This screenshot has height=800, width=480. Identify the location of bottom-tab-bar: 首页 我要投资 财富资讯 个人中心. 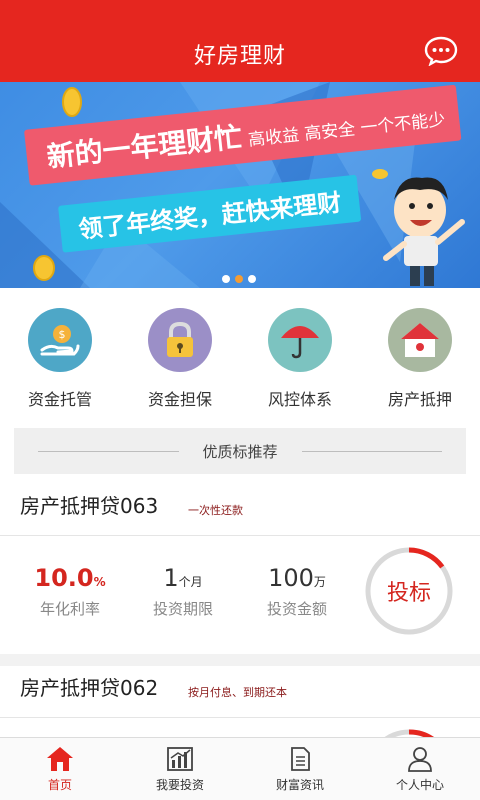
(240, 768).